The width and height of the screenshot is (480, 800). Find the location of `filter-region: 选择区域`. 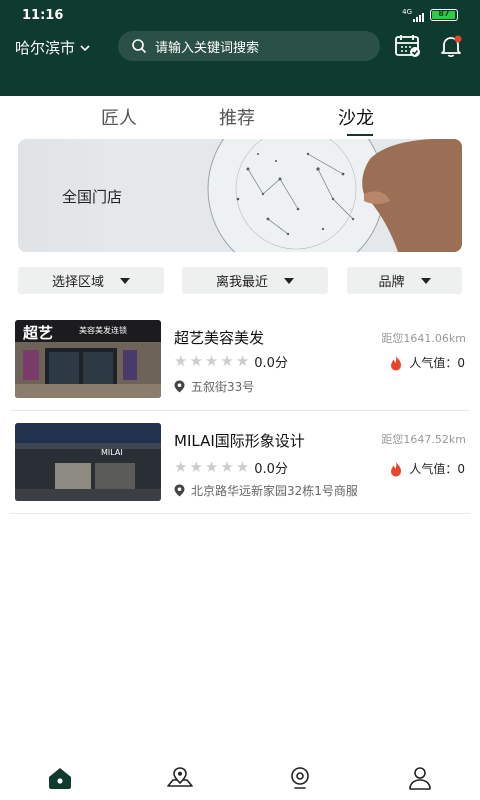

filter-region: 选择区域 is located at coordinates (91, 280).